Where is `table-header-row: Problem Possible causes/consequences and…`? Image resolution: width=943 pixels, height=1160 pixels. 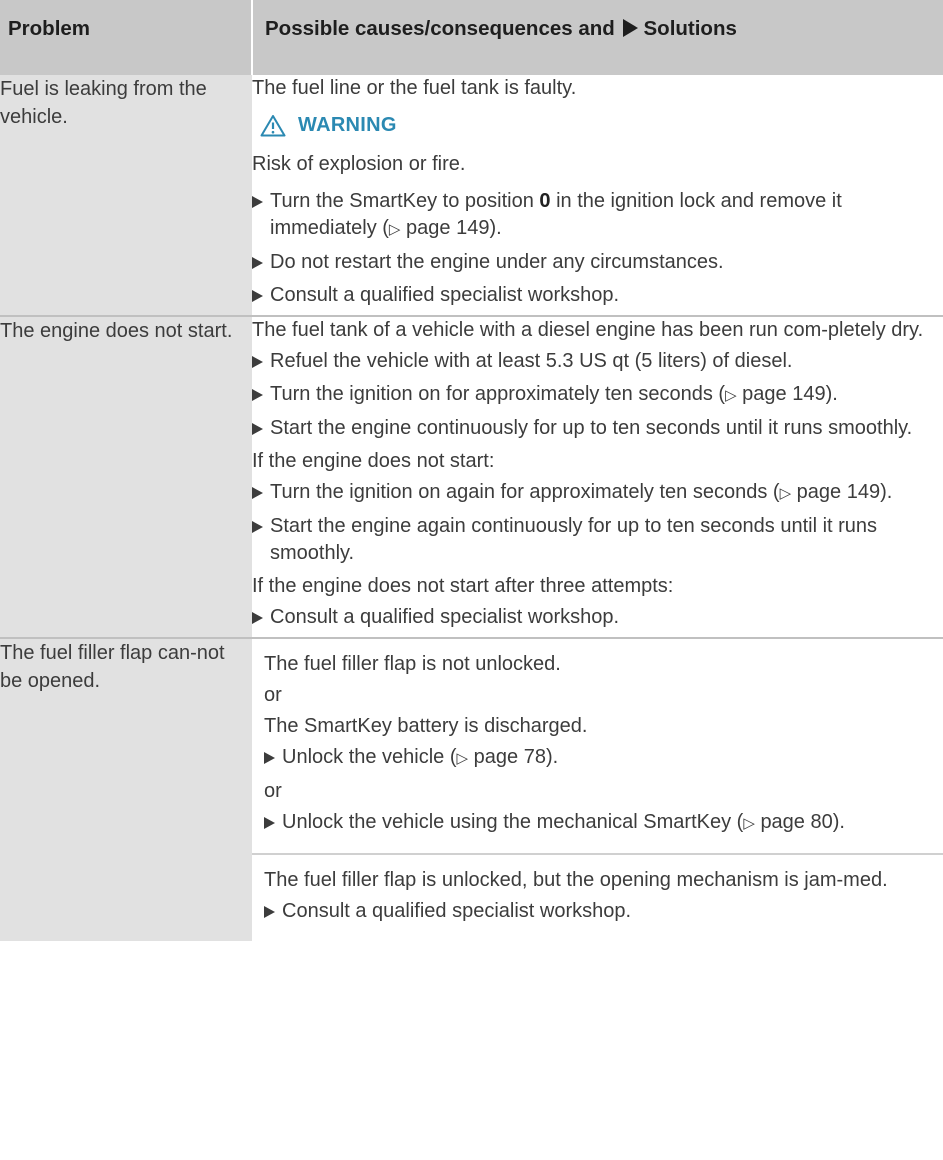 table-header-row: Problem Possible causes/consequences and… is located at coordinates (471, 37).